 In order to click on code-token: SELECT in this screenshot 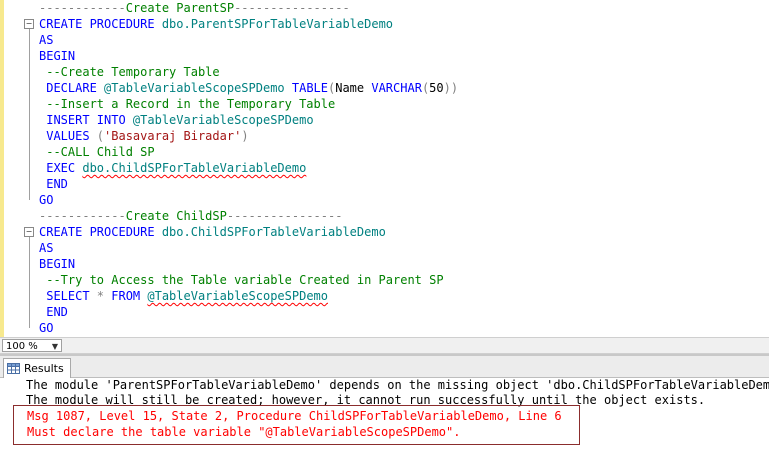, I will do `click(68, 296)`.